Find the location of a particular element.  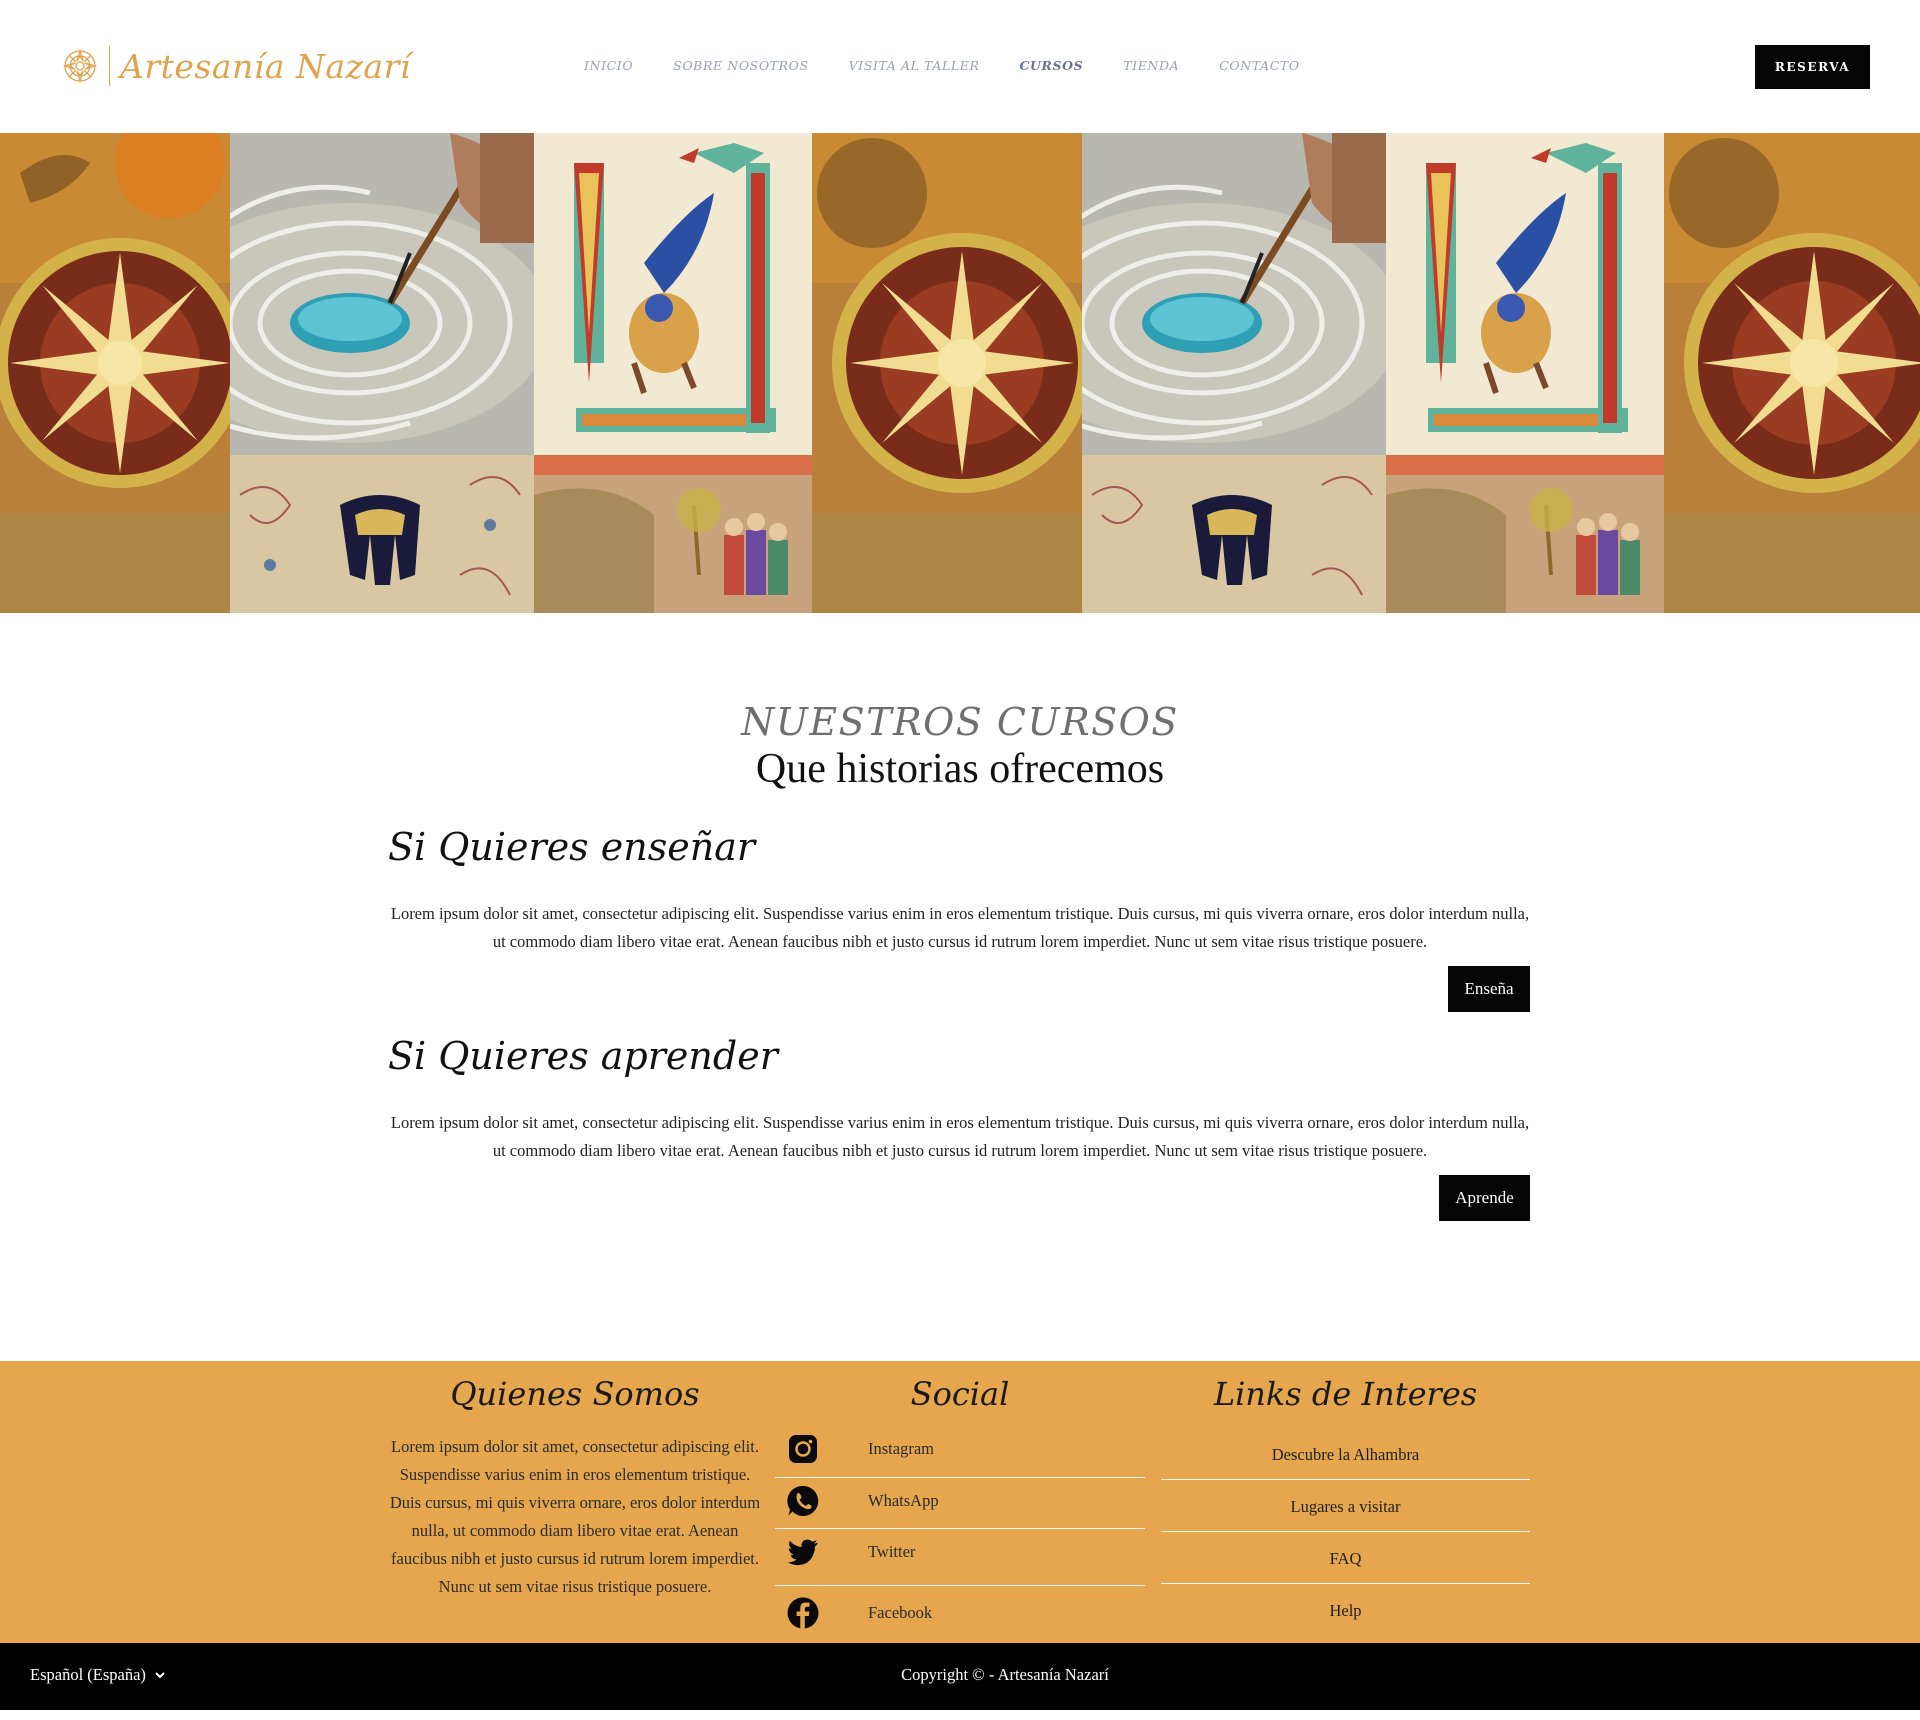

twitter-icon is located at coordinates (802, 1552).